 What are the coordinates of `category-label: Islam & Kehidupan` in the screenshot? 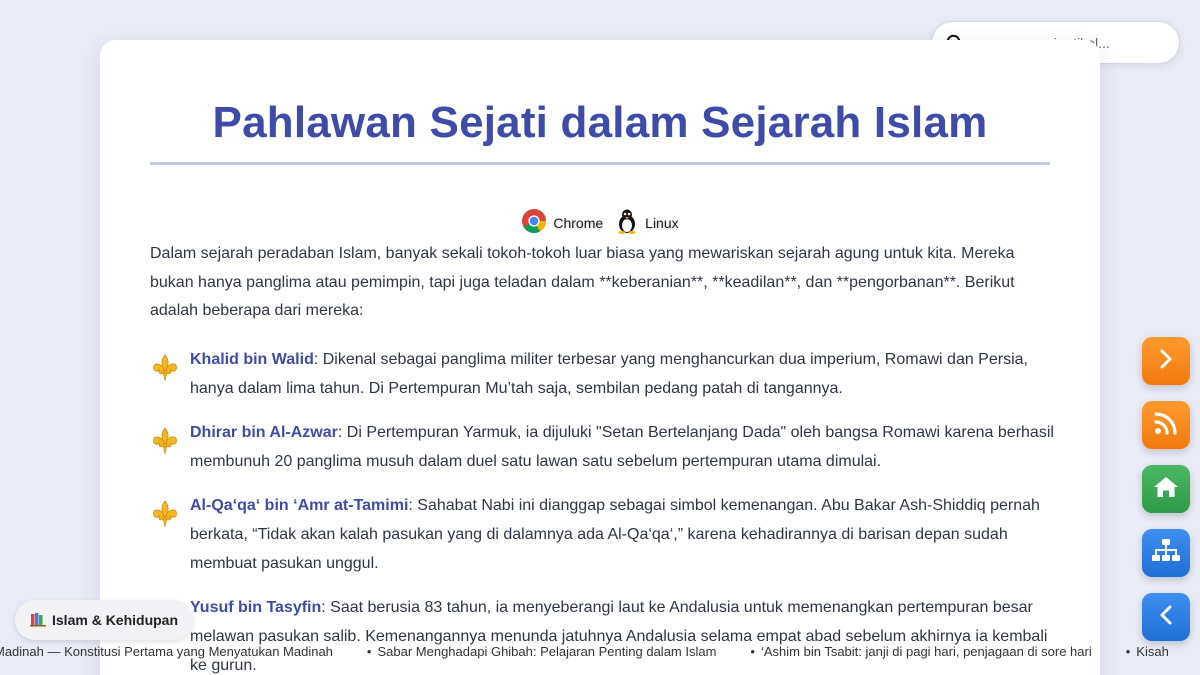 It's located at (115, 620).